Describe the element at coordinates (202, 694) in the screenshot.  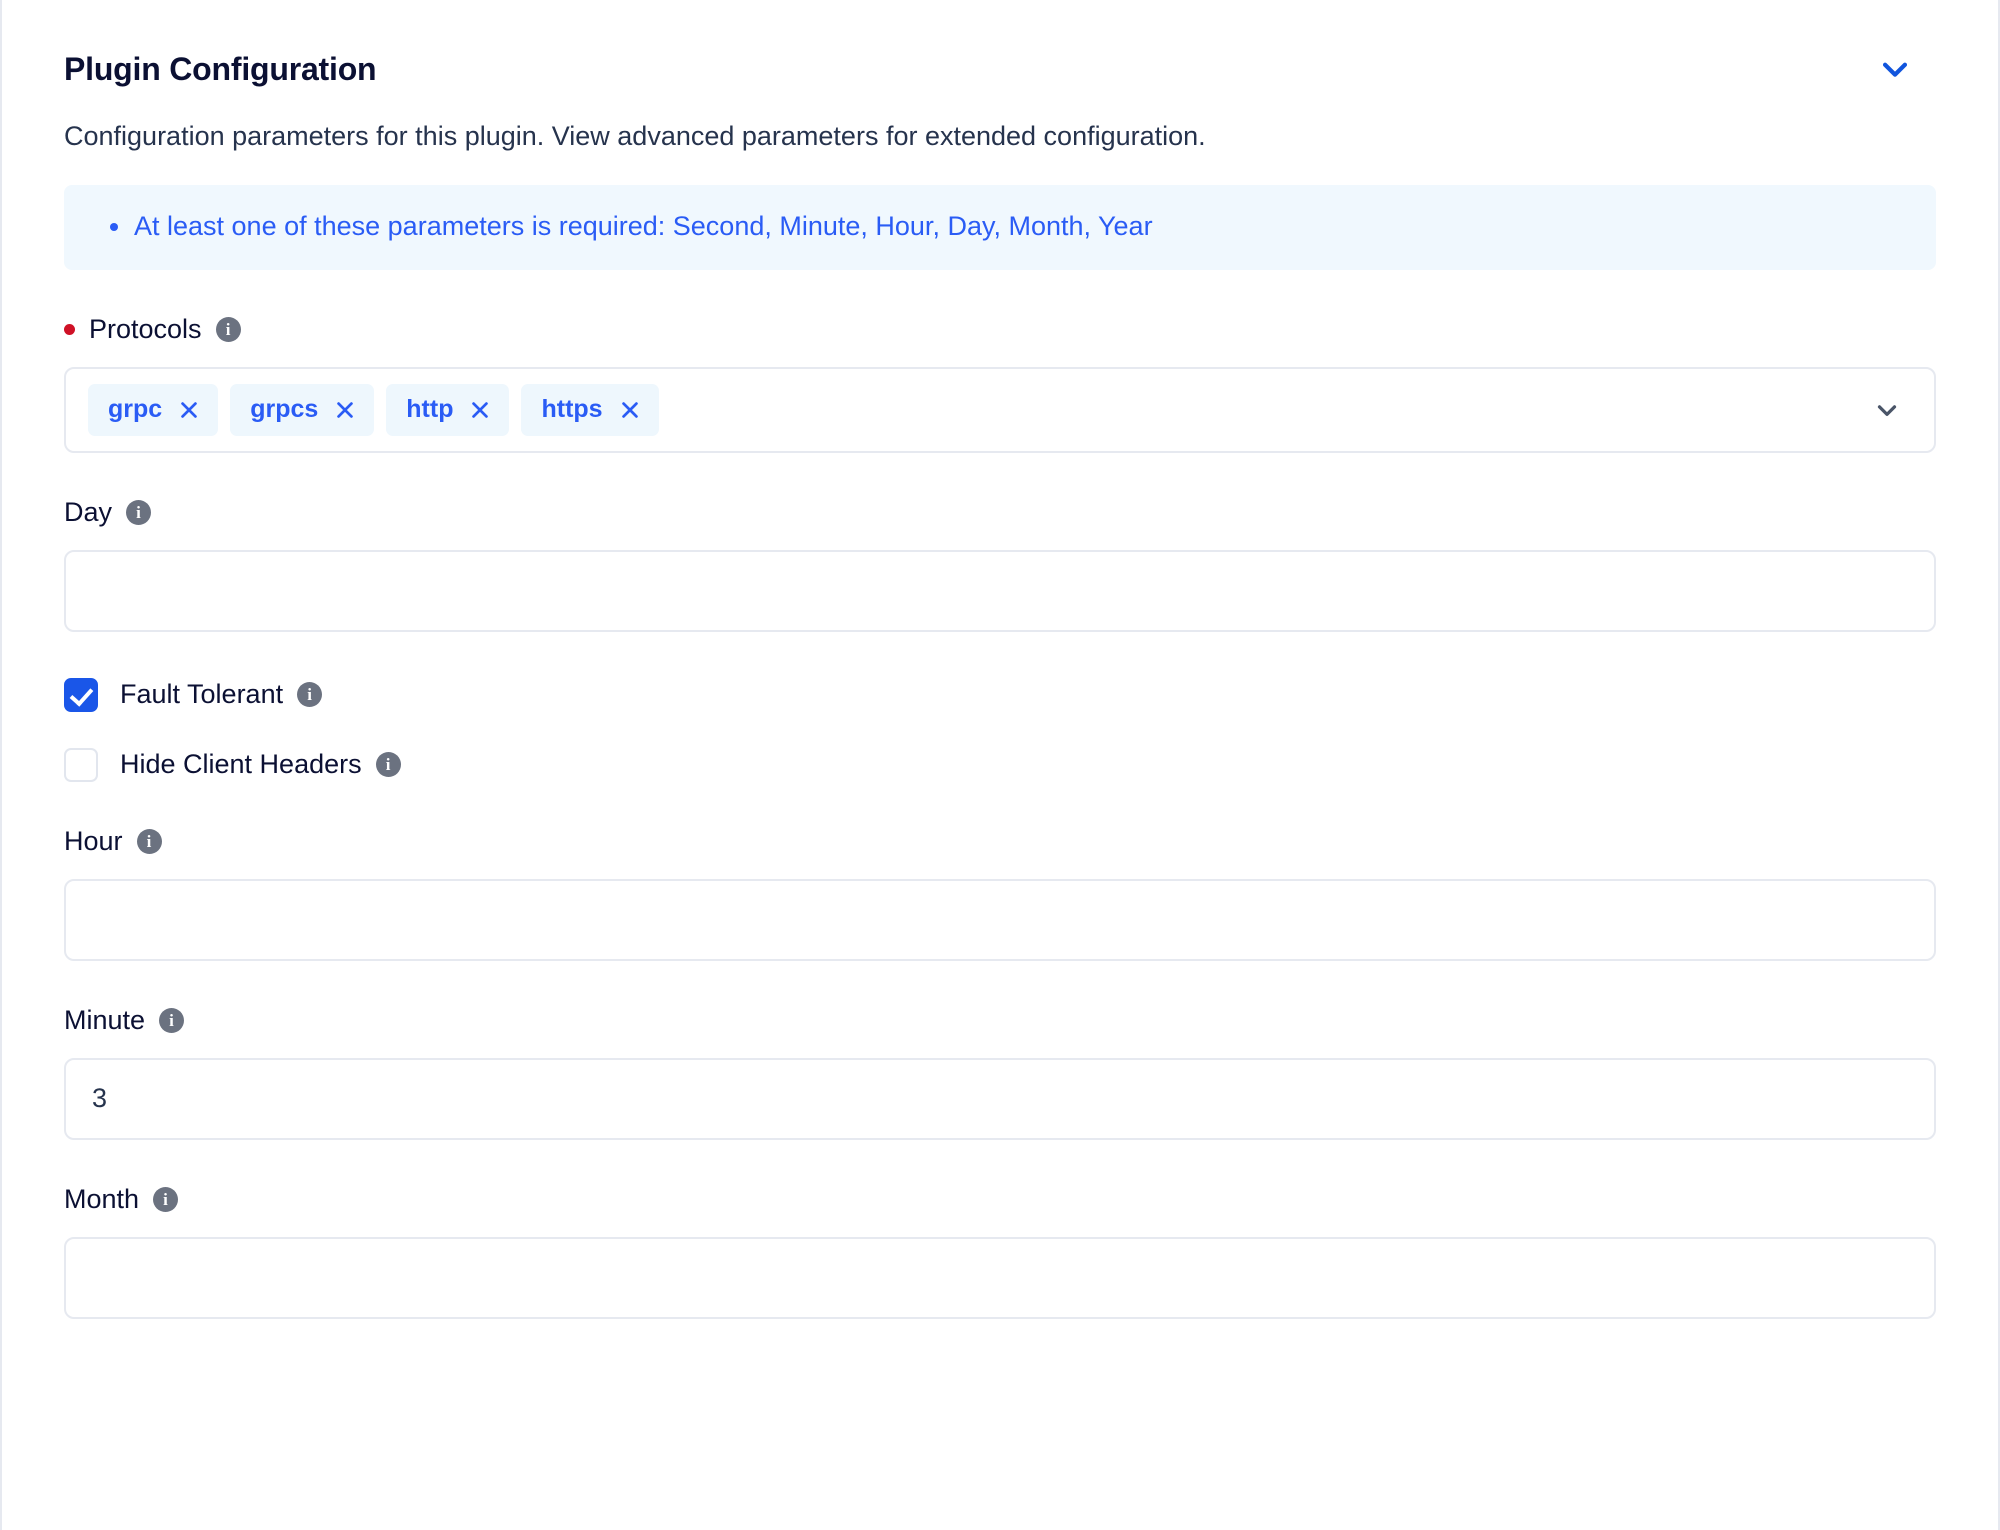
I see `fault-tolerant-label: Fault Tolerant` at that location.